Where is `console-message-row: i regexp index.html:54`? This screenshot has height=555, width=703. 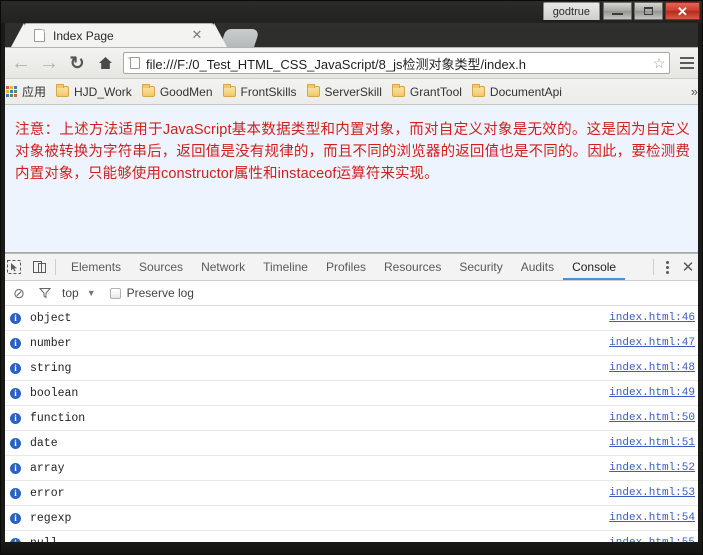
console-message-row: i regexp index.html:54 is located at coordinates (351, 518).